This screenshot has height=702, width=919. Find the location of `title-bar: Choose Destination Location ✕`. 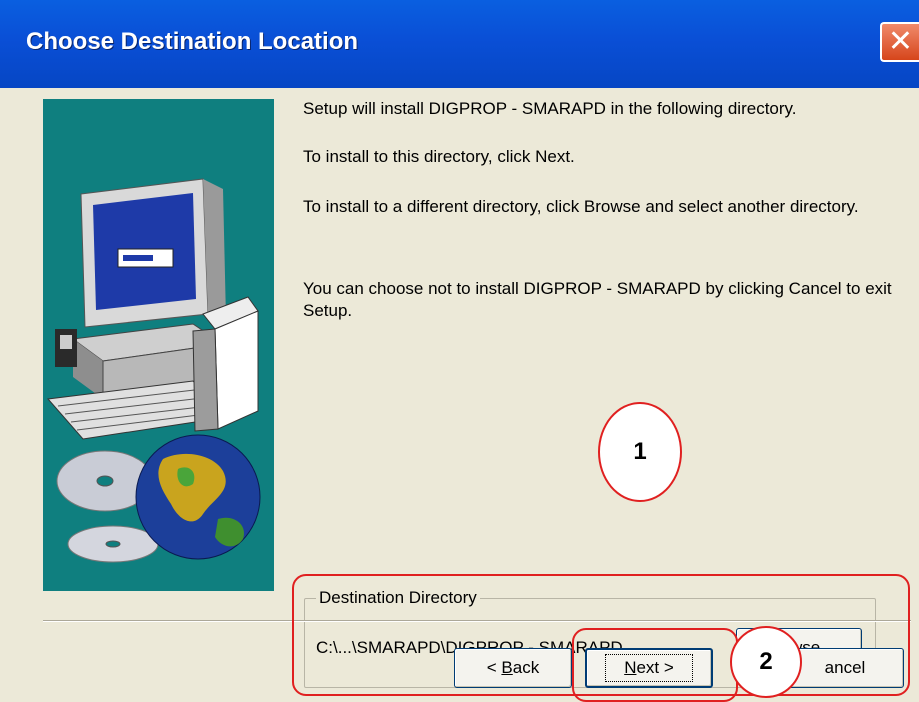

title-bar: Choose Destination Location ✕ is located at coordinates (459, 44).